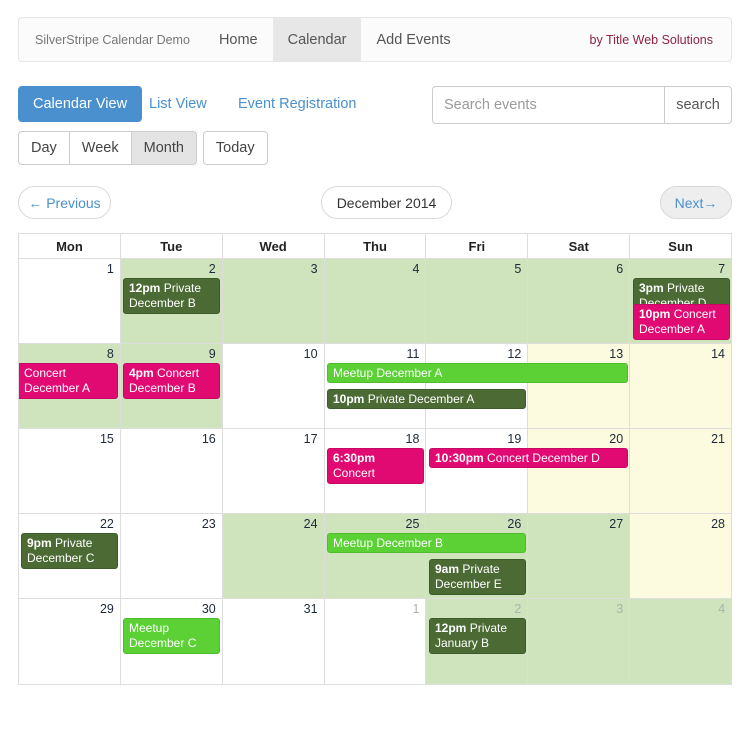 The height and width of the screenshot is (735, 750). Describe the element at coordinates (459, 458) in the screenshot. I see `event-time: 10:30pm` at that location.